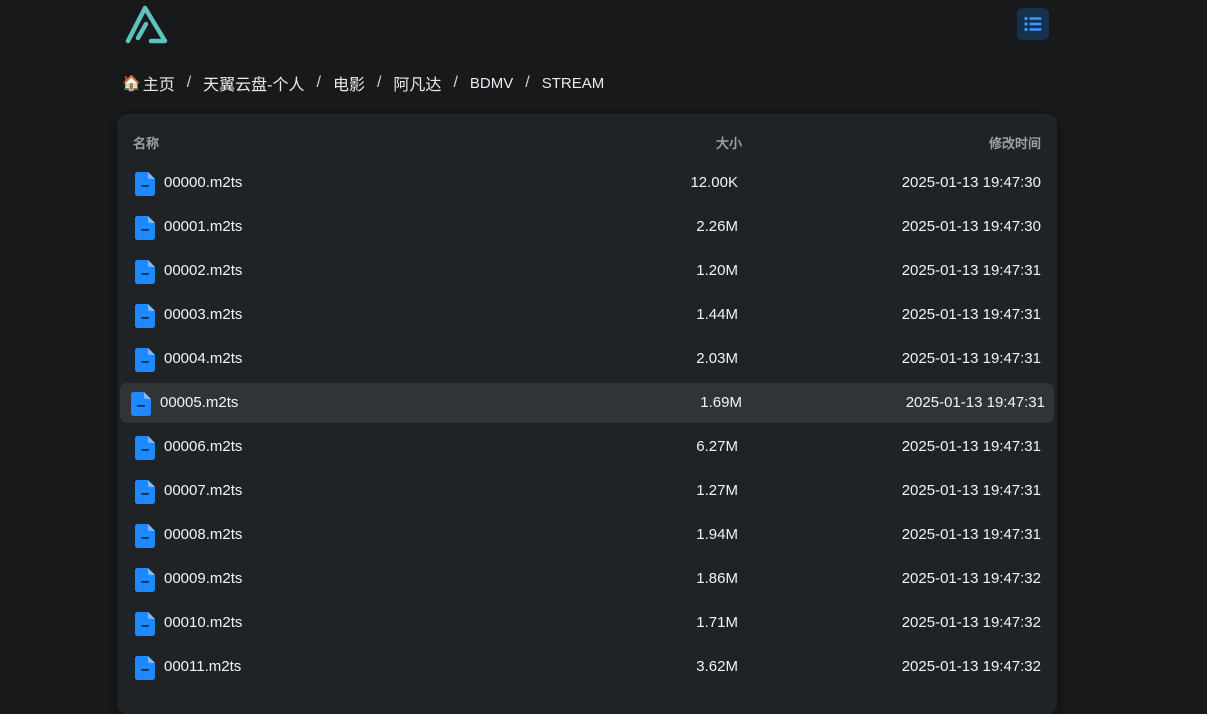  What do you see at coordinates (587, 315) in the screenshot?
I see `file-row: 00003.m2ts 1.44M 2025-01-13 19:47:31` at bounding box center [587, 315].